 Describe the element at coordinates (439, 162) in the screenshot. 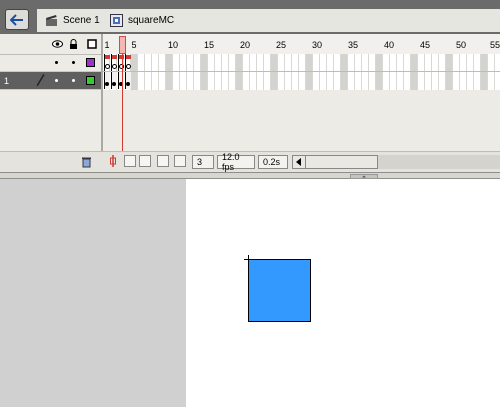

I see `scrollbar-track` at that location.